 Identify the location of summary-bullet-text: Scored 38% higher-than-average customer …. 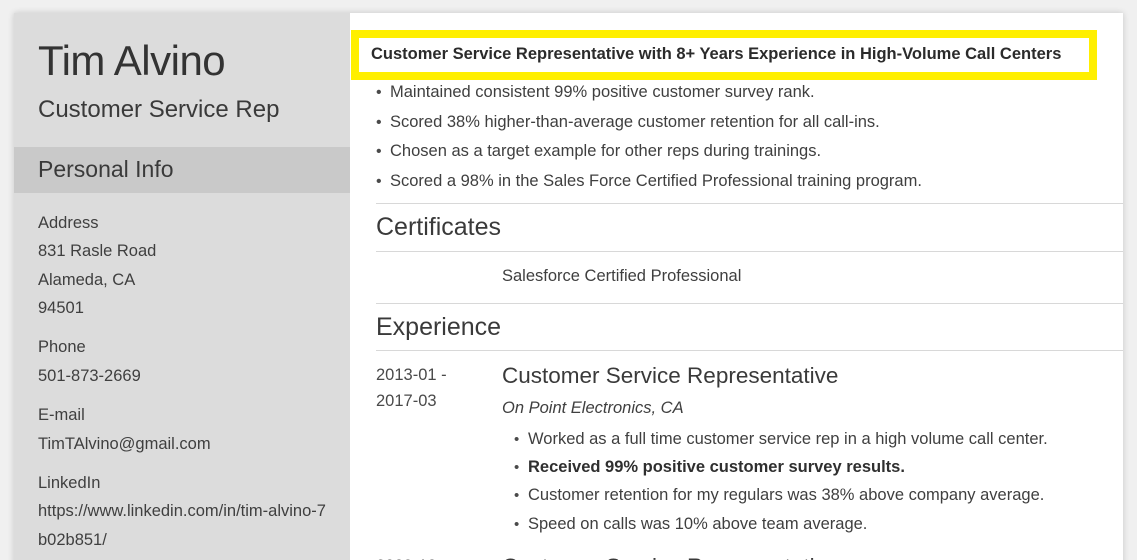
(635, 121).